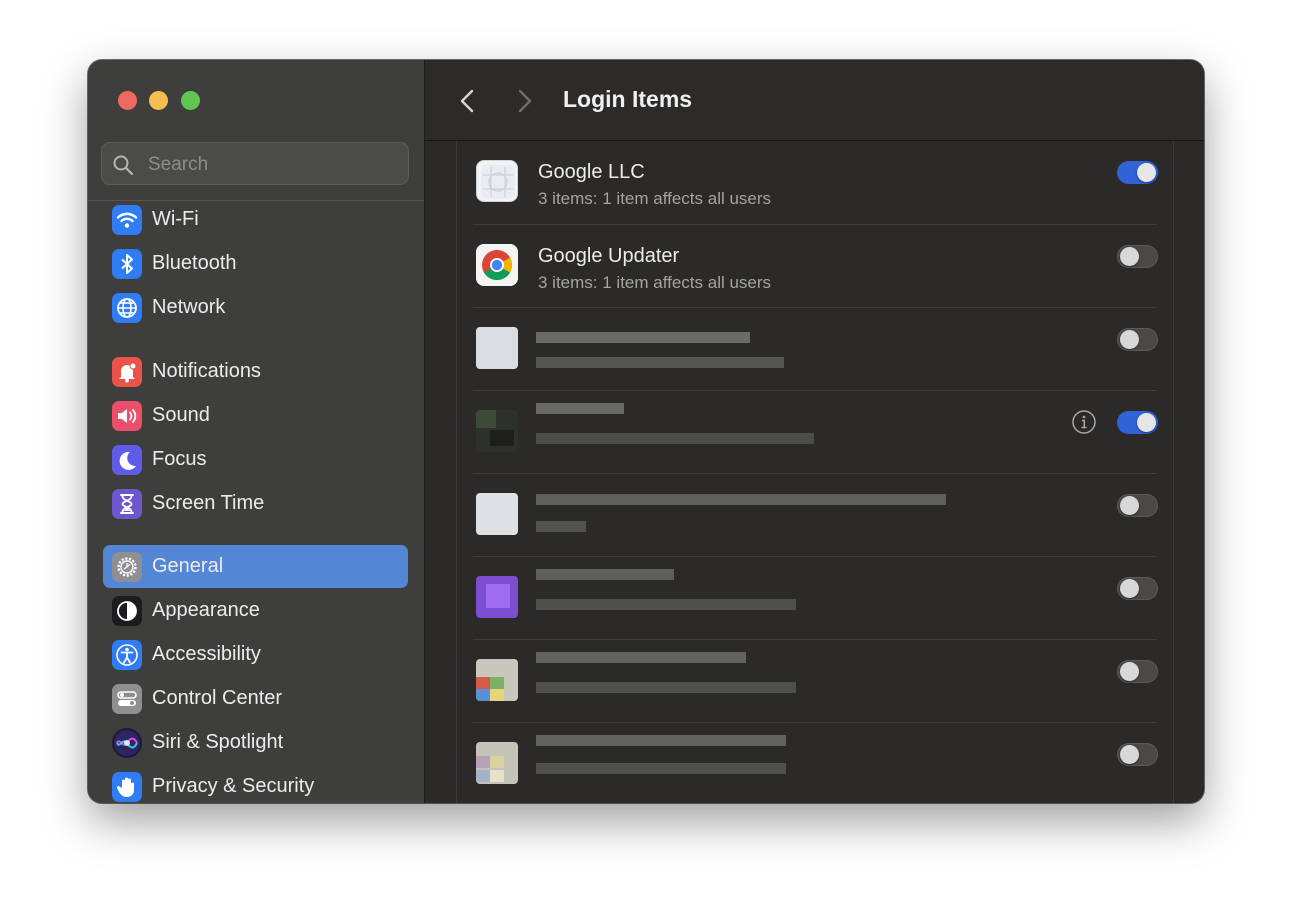 This screenshot has height=920, width=1292. Describe the element at coordinates (127, 699) in the screenshot. I see `control-center-icon` at that location.